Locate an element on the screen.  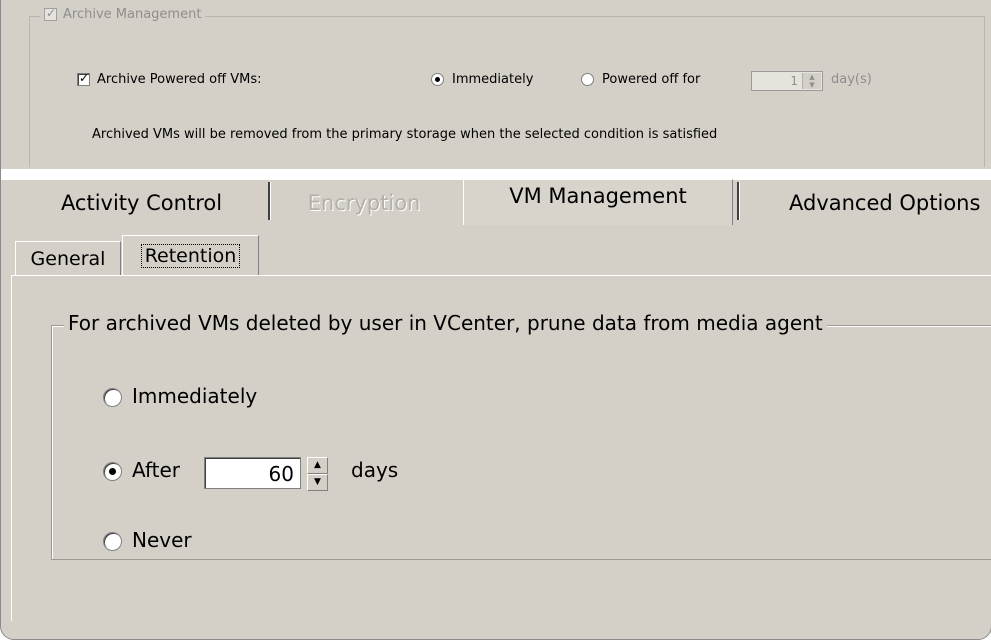
subtab-retention-label: Retention is located at coordinates (190, 256).